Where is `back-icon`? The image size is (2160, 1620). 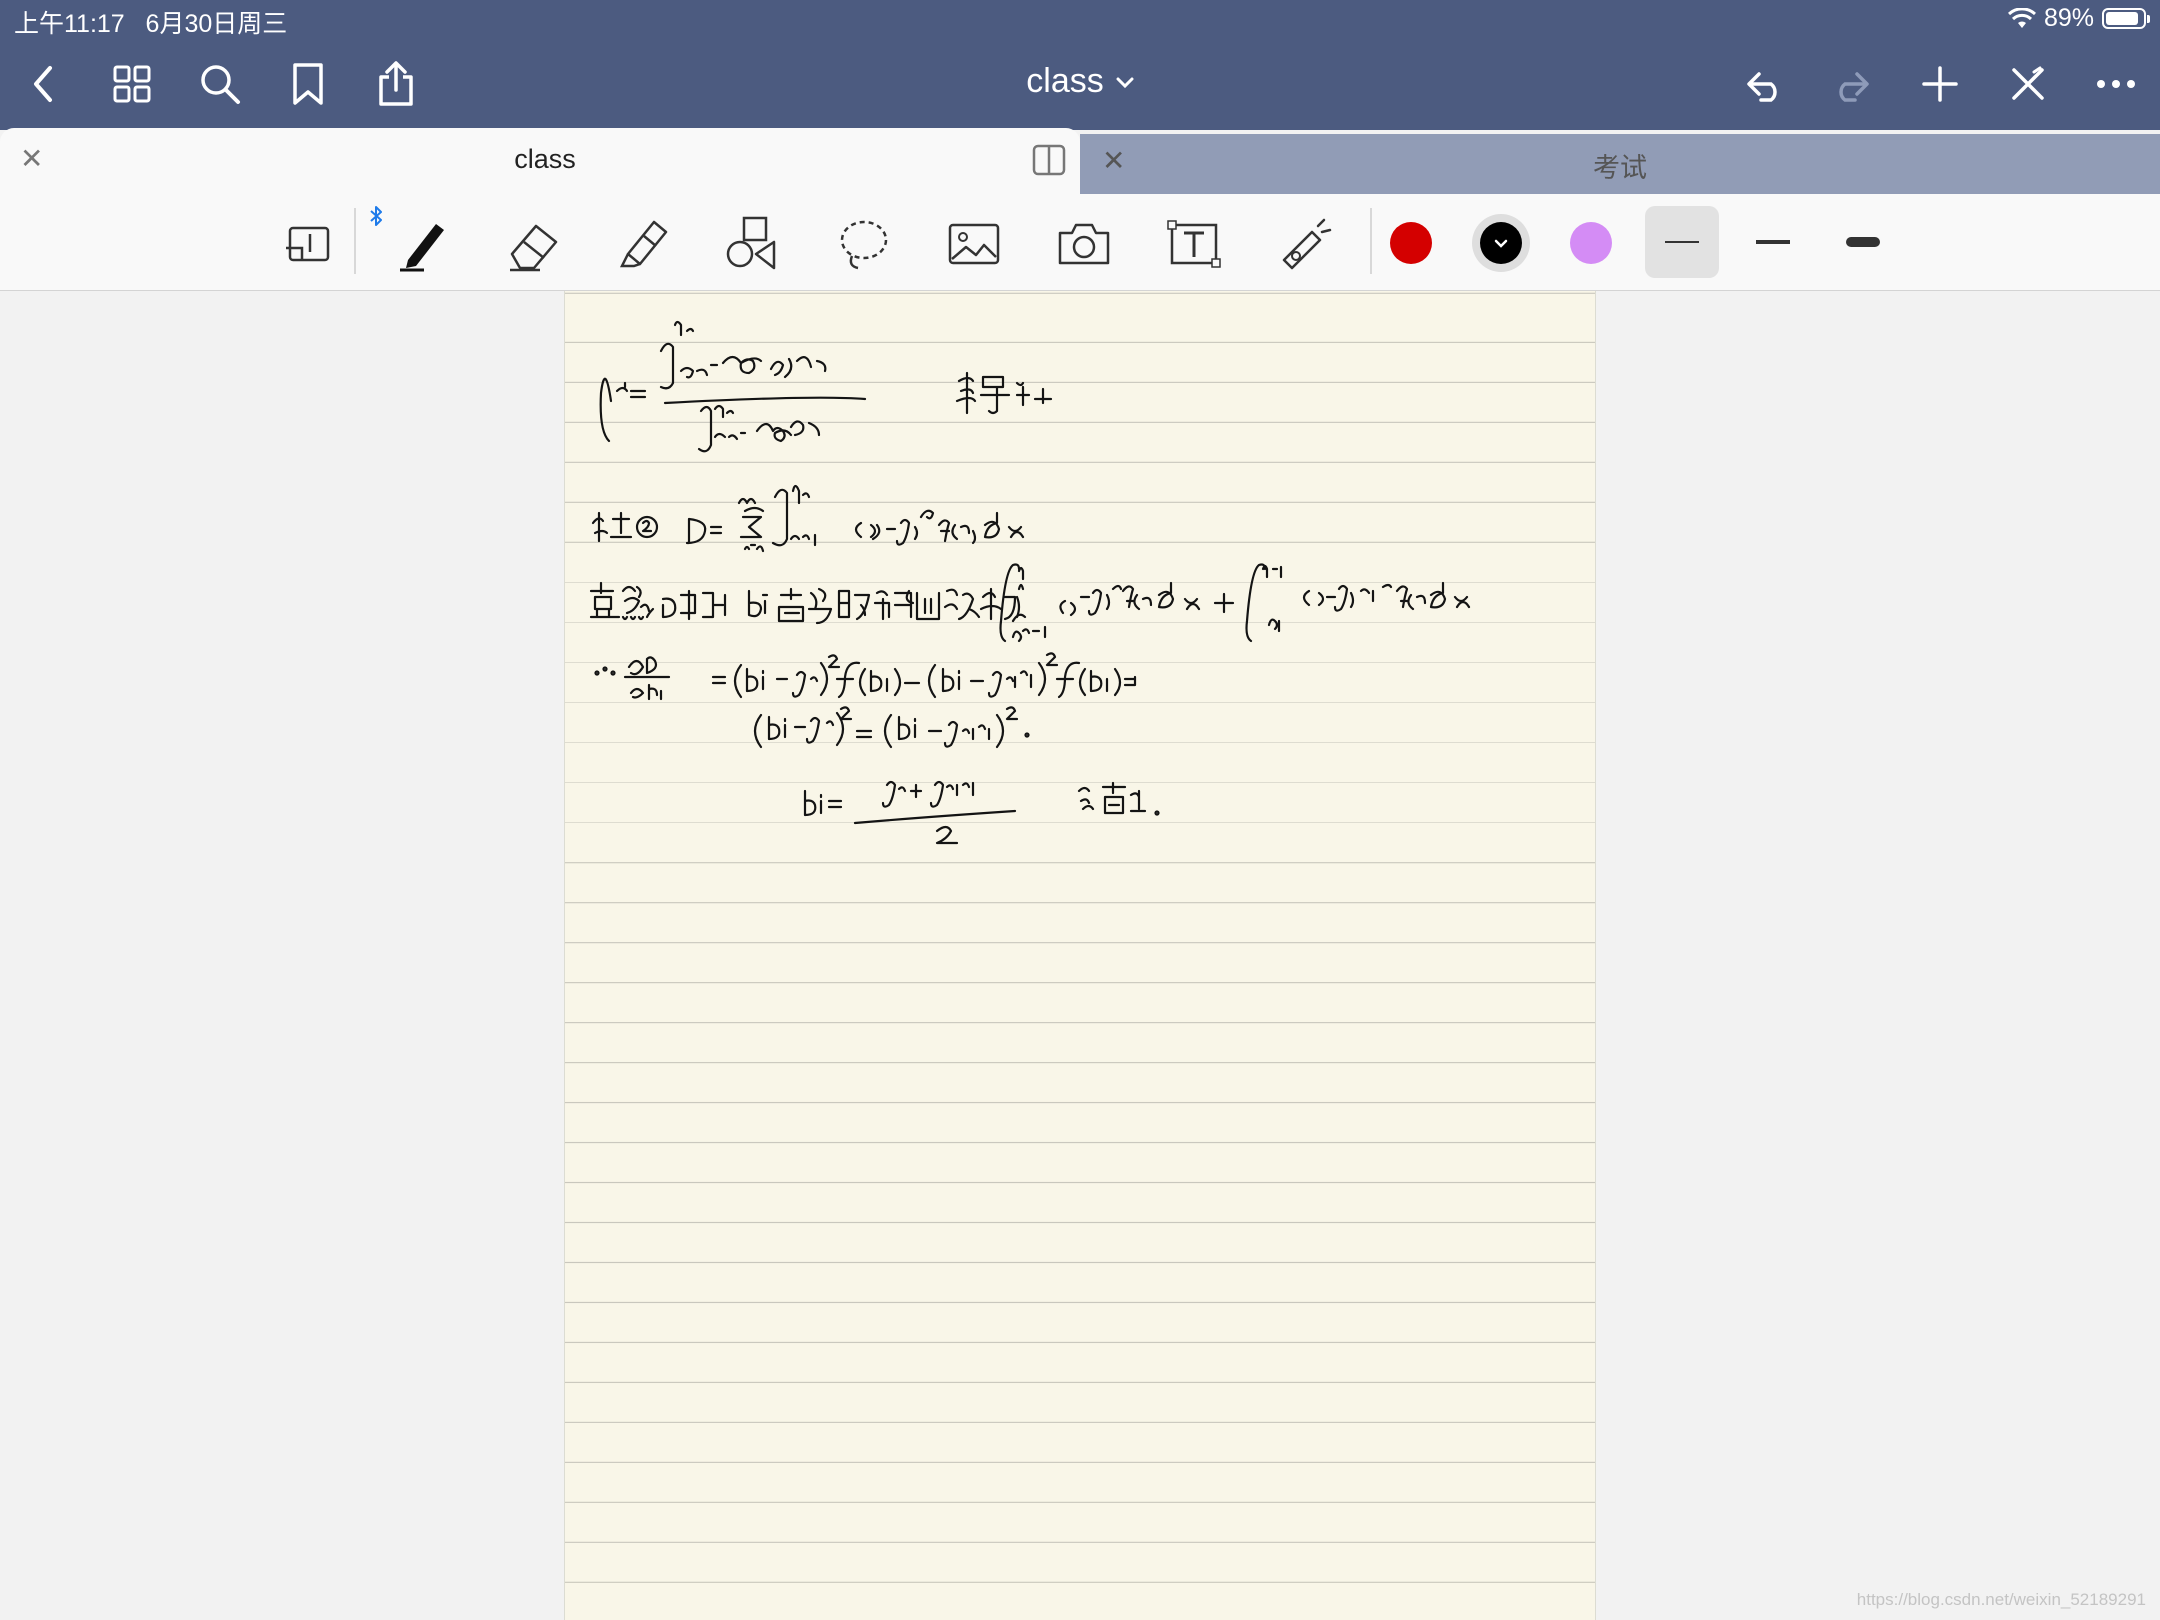 back-icon is located at coordinates (44, 84).